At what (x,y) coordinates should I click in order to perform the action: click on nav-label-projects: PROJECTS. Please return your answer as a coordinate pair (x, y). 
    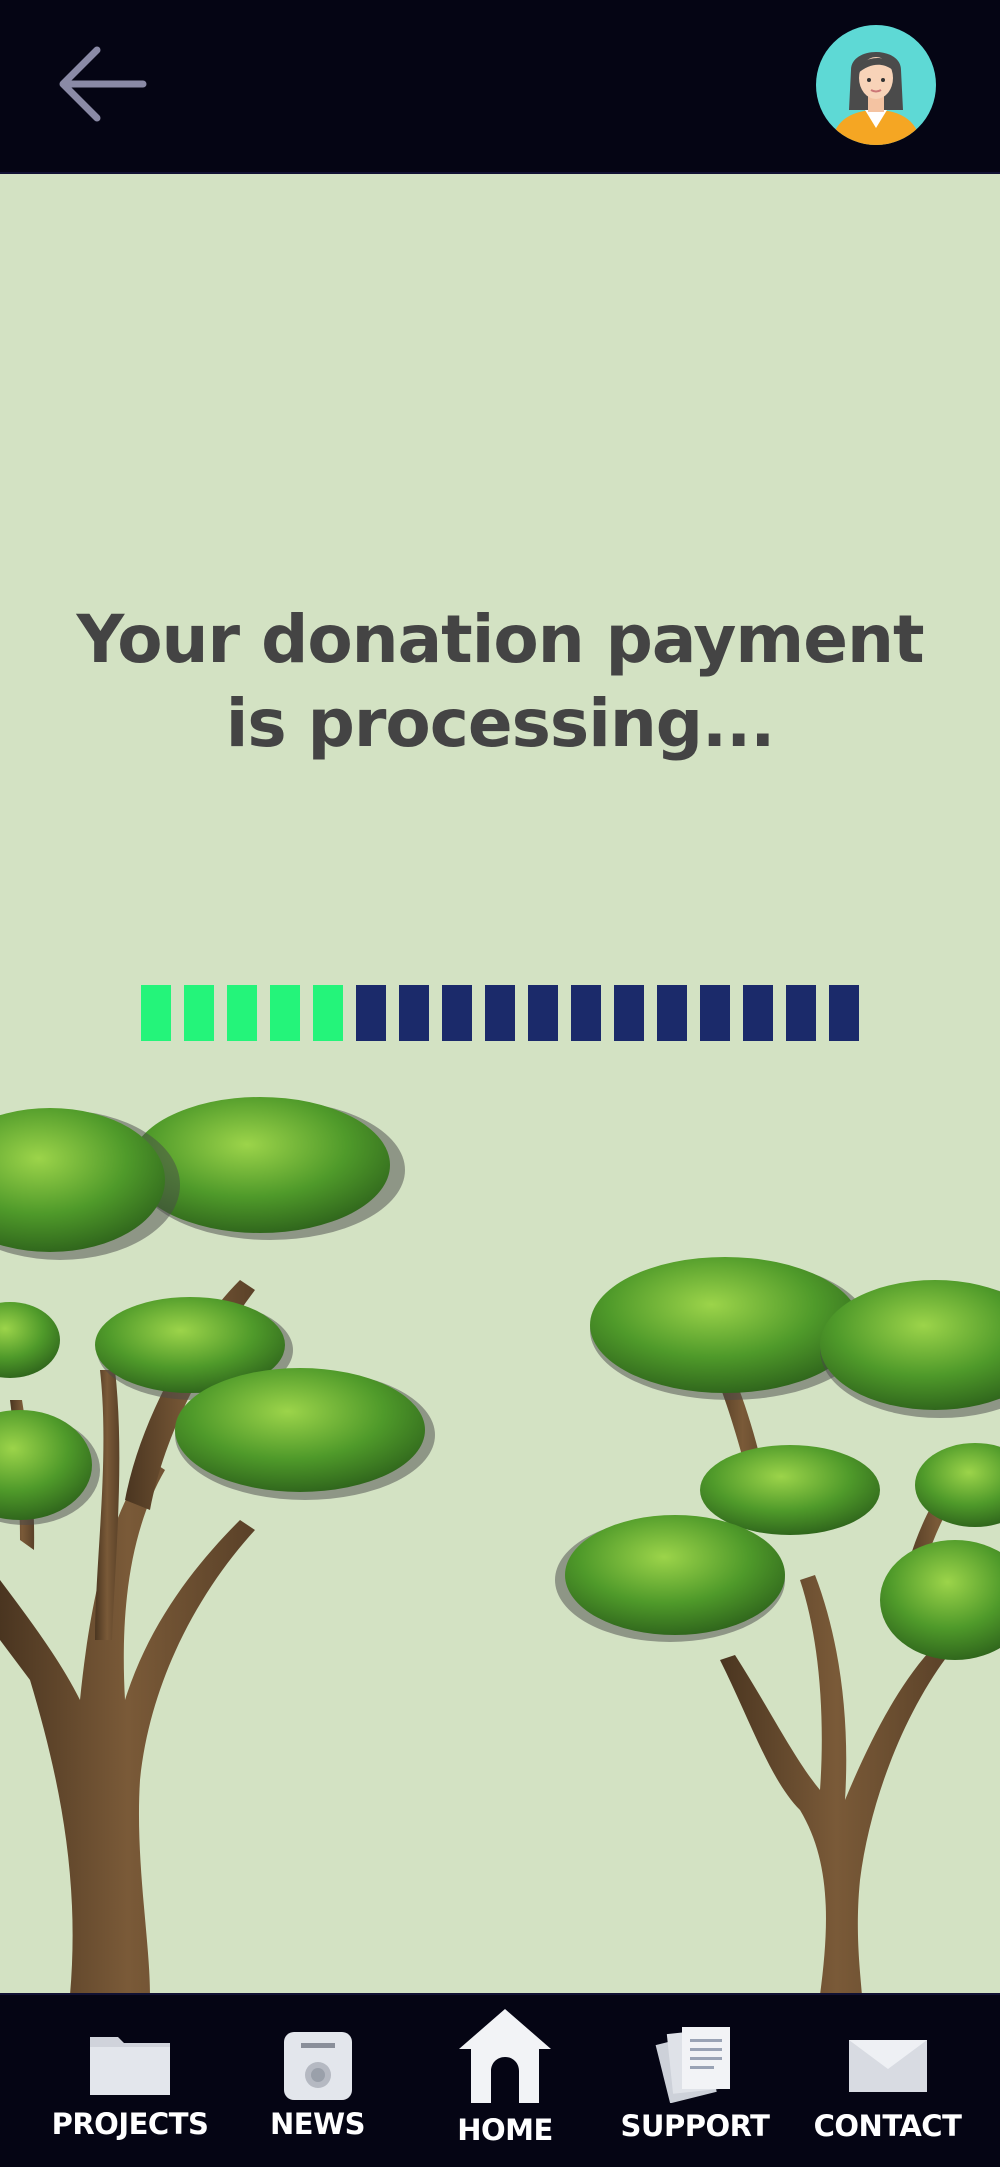
    Looking at the image, I should click on (130, 2124).